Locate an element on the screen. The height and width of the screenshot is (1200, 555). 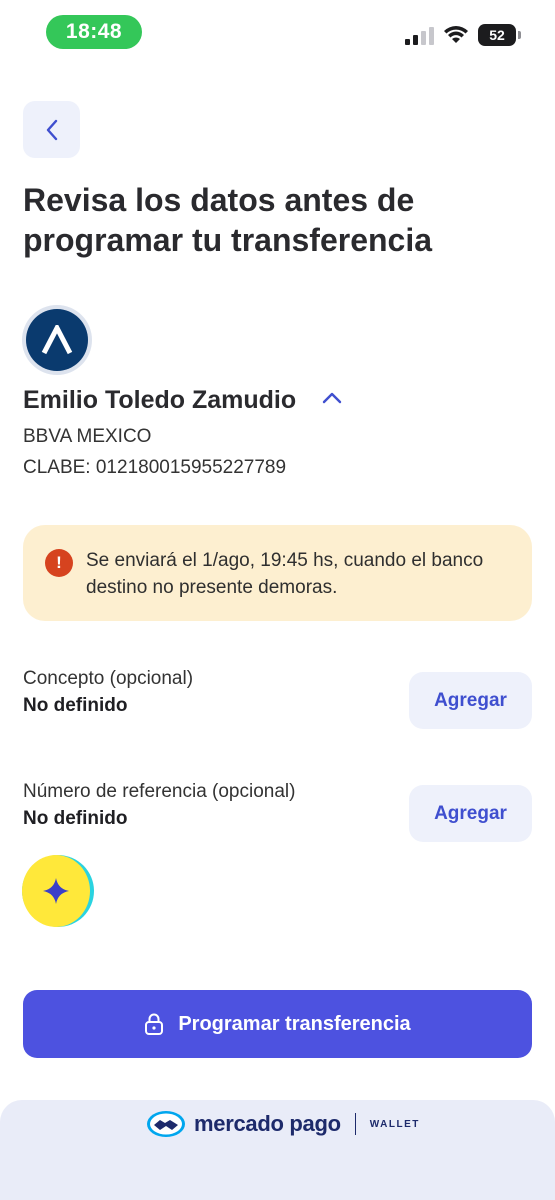
wifi-icon is located at coordinates (456, 34).